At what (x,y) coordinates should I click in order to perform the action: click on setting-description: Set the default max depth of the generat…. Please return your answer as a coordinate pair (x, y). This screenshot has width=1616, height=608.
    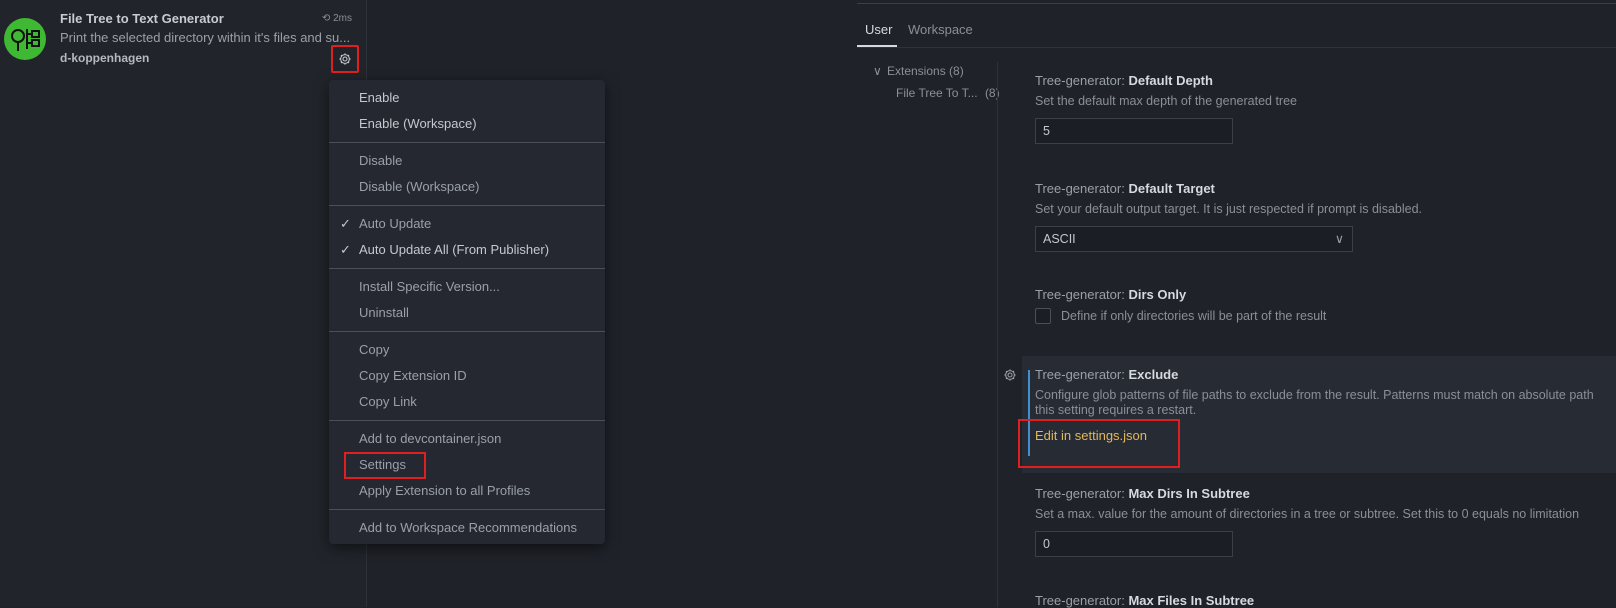
    Looking at the image, I should click on (1166, 101).